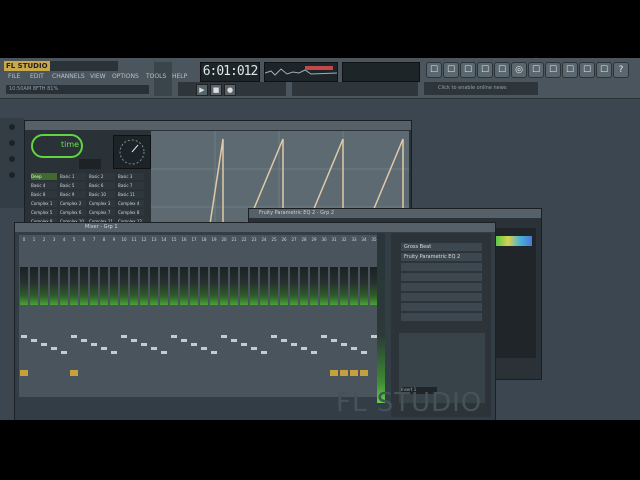  What do you see at coordinates (44, 176) in the screenshot?
I see `preset-item: Deep` at bounding box center [44, 176].